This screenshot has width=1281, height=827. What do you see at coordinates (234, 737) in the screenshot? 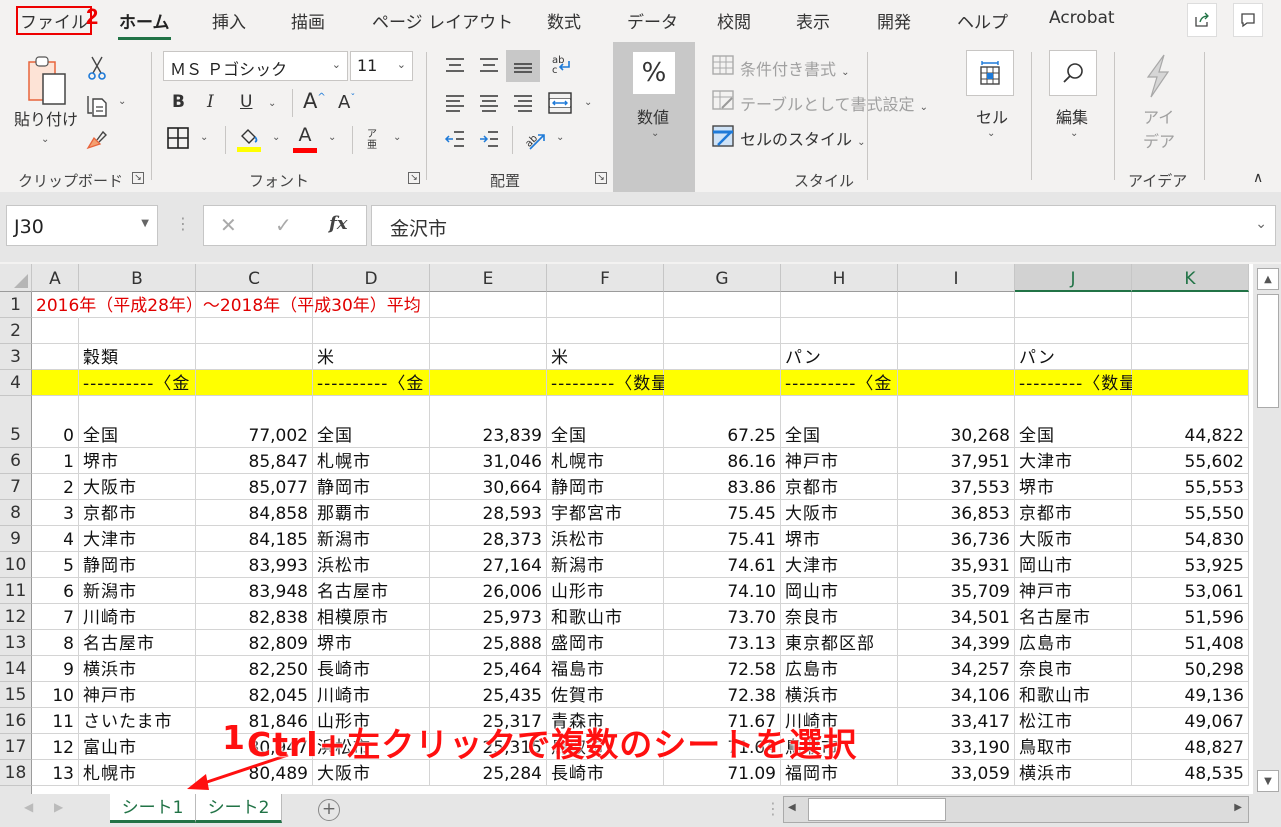
I see `annotation-step-1: 1` at bounding box center [234, 737].